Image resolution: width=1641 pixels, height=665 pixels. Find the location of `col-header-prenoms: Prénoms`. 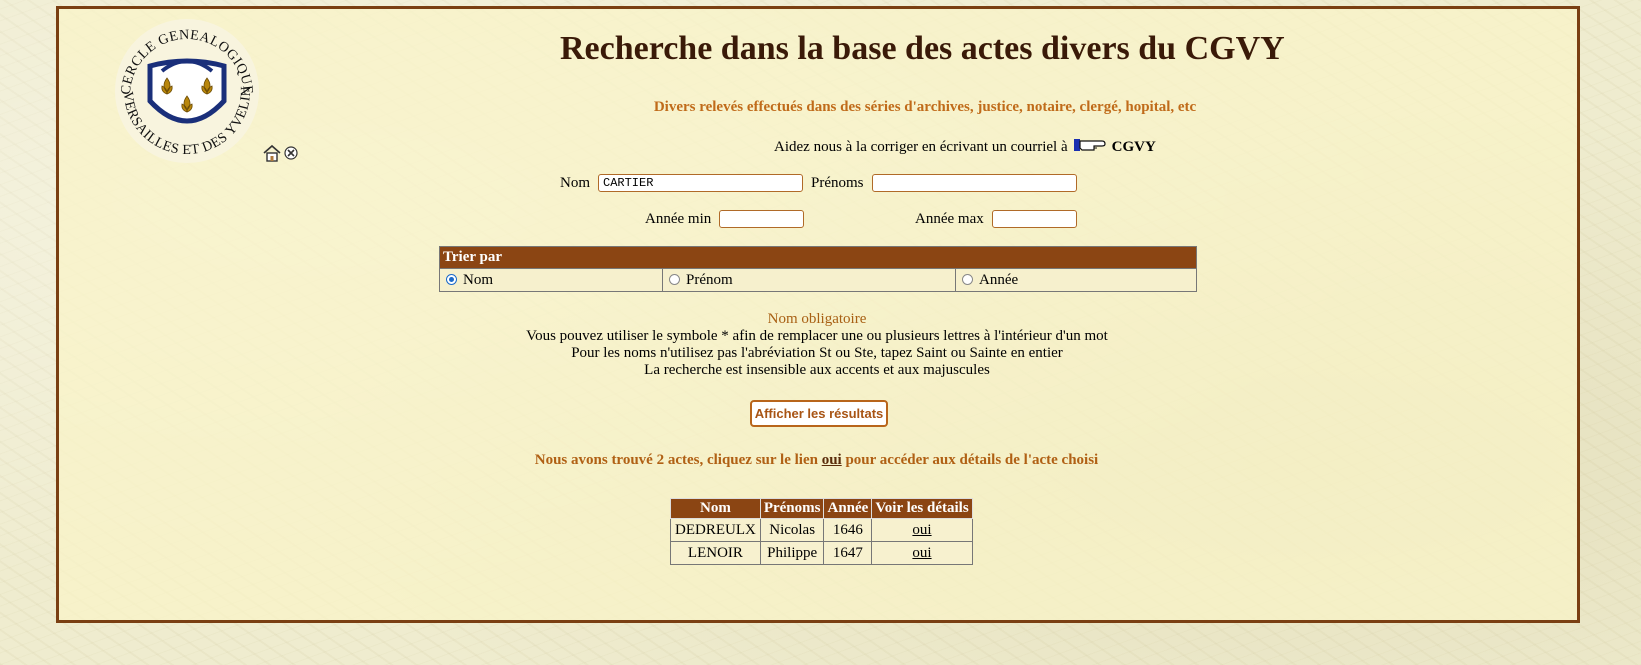

col-header-prenoms: Prénoms is located at coordinates (792, 508).